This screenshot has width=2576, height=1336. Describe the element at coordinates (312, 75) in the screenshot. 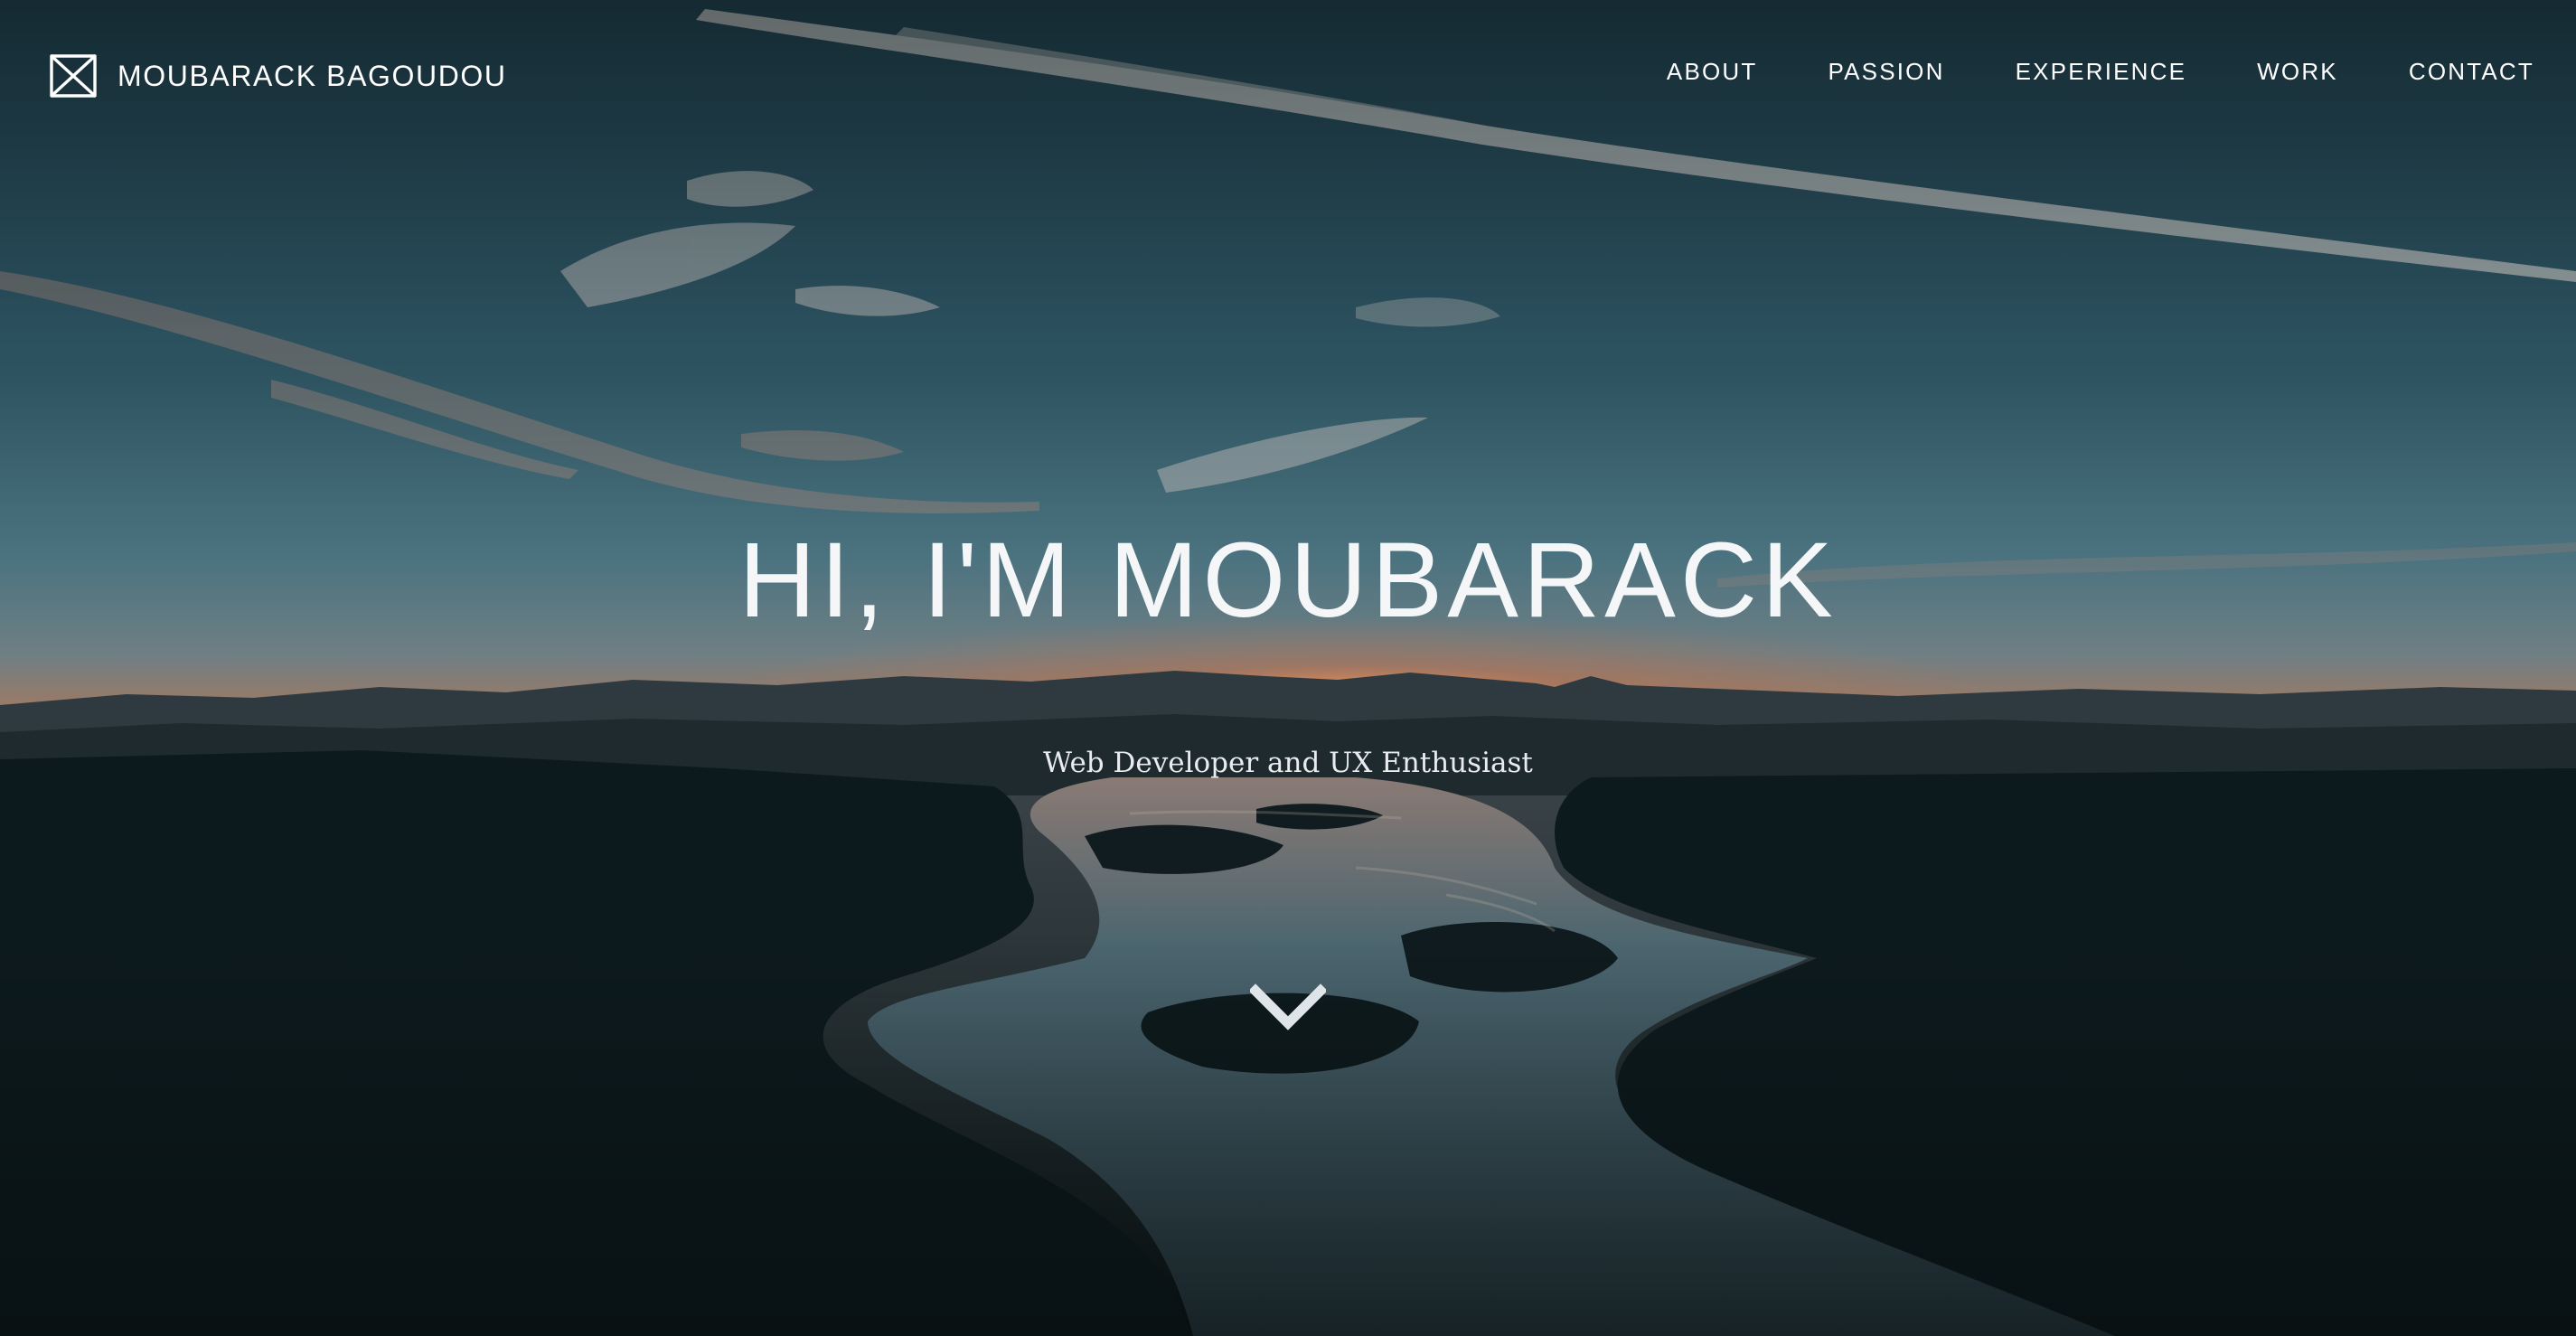

I see `brand-name: MOUBARACK BAGOUDOU` at that location.